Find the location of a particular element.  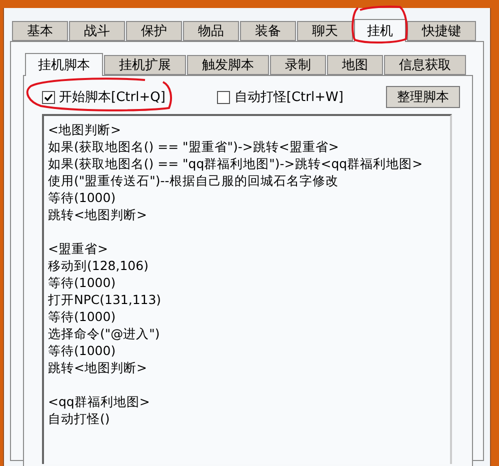

tidy-script-button: 整理脚本 is located at coordinates (423, 97).